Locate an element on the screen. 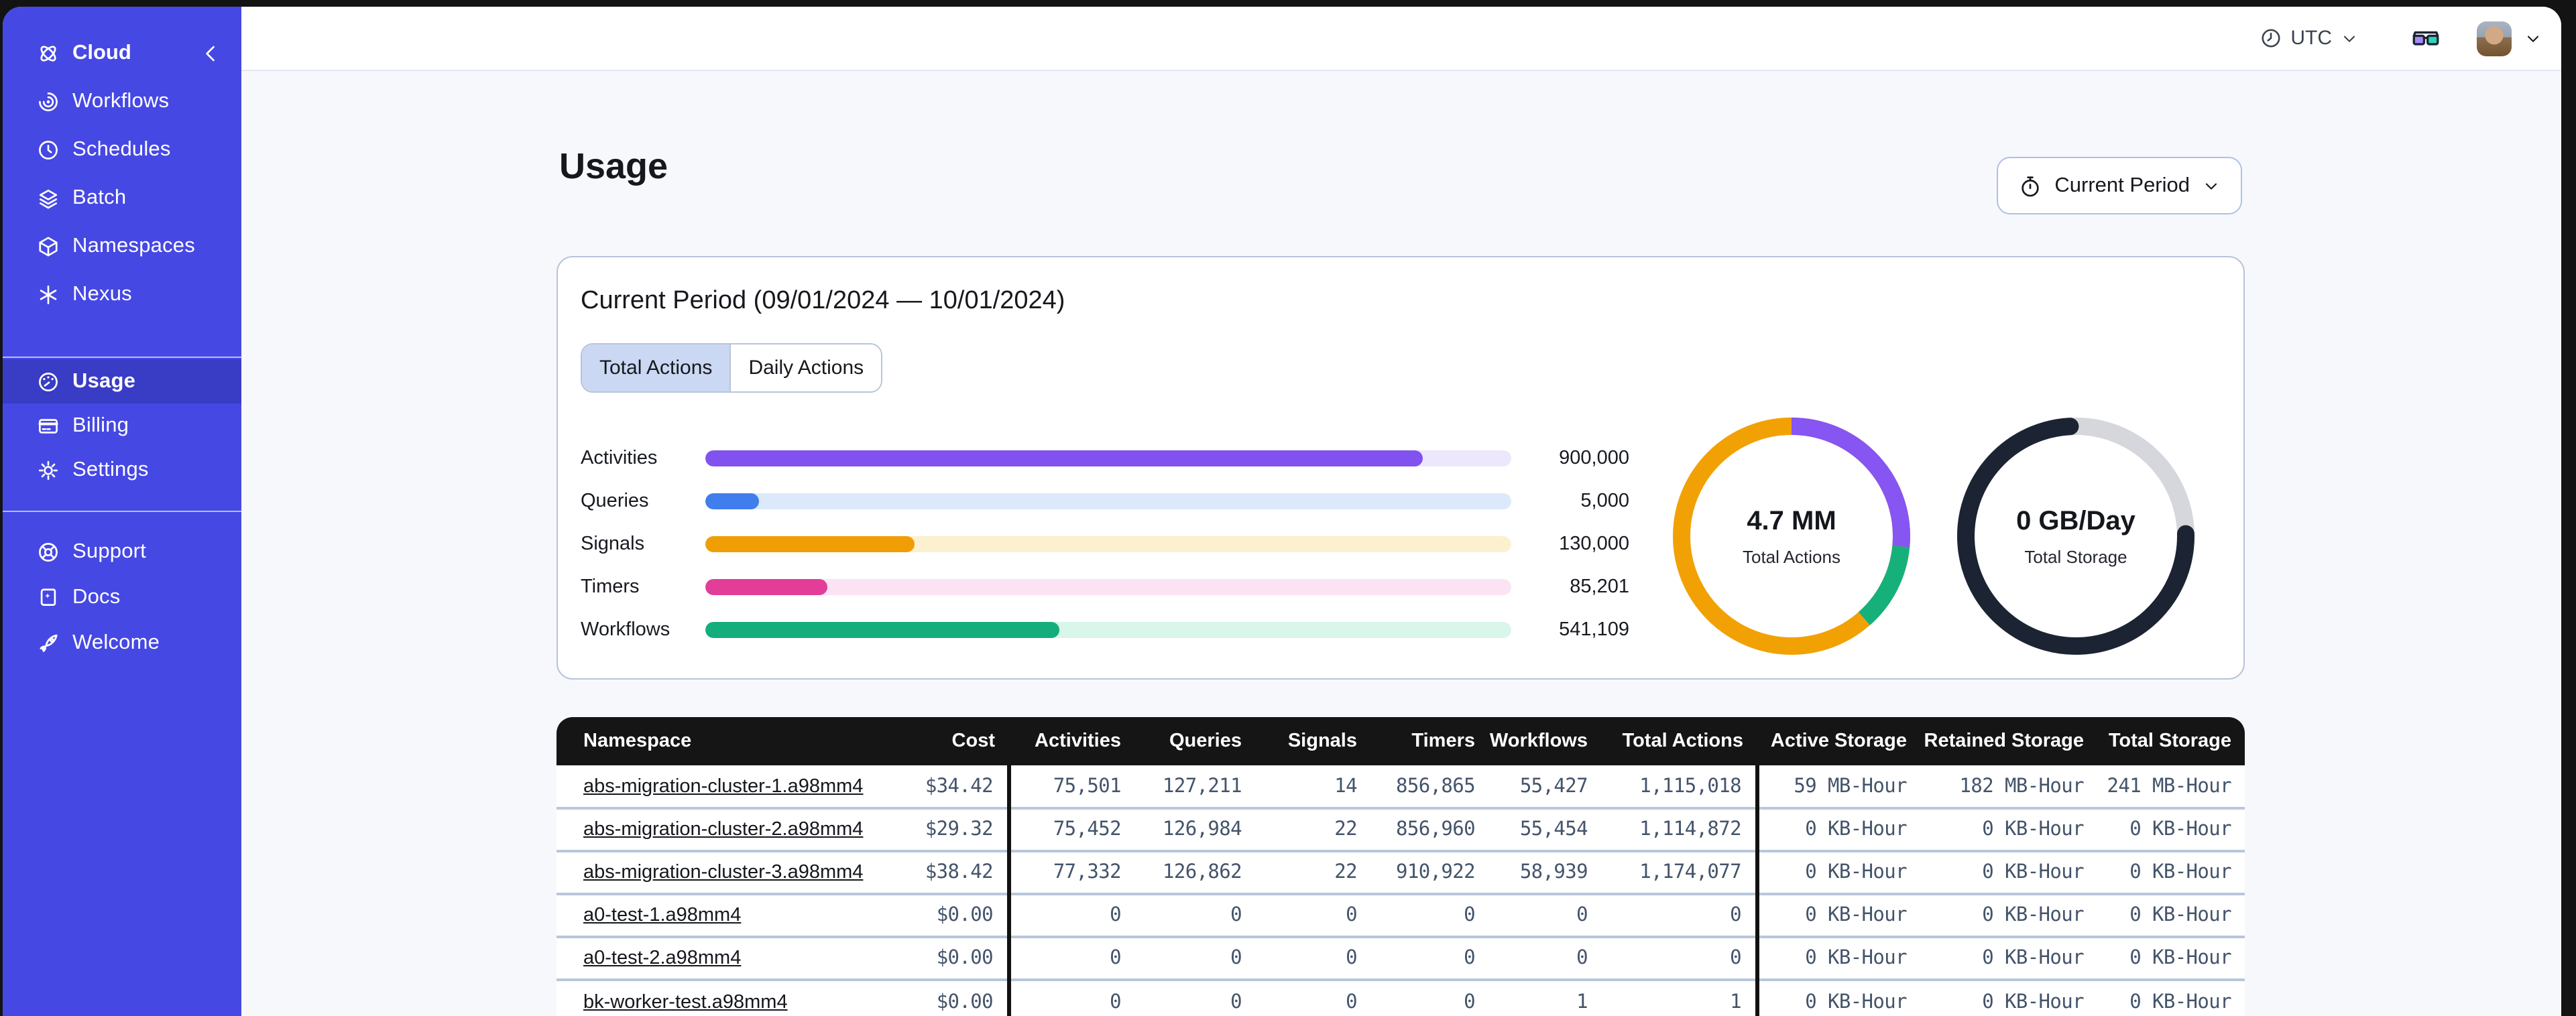 The width and height of the screenshot is (2576, 1016). bar-value: 900,000 is located at coordinates (1594, 458).